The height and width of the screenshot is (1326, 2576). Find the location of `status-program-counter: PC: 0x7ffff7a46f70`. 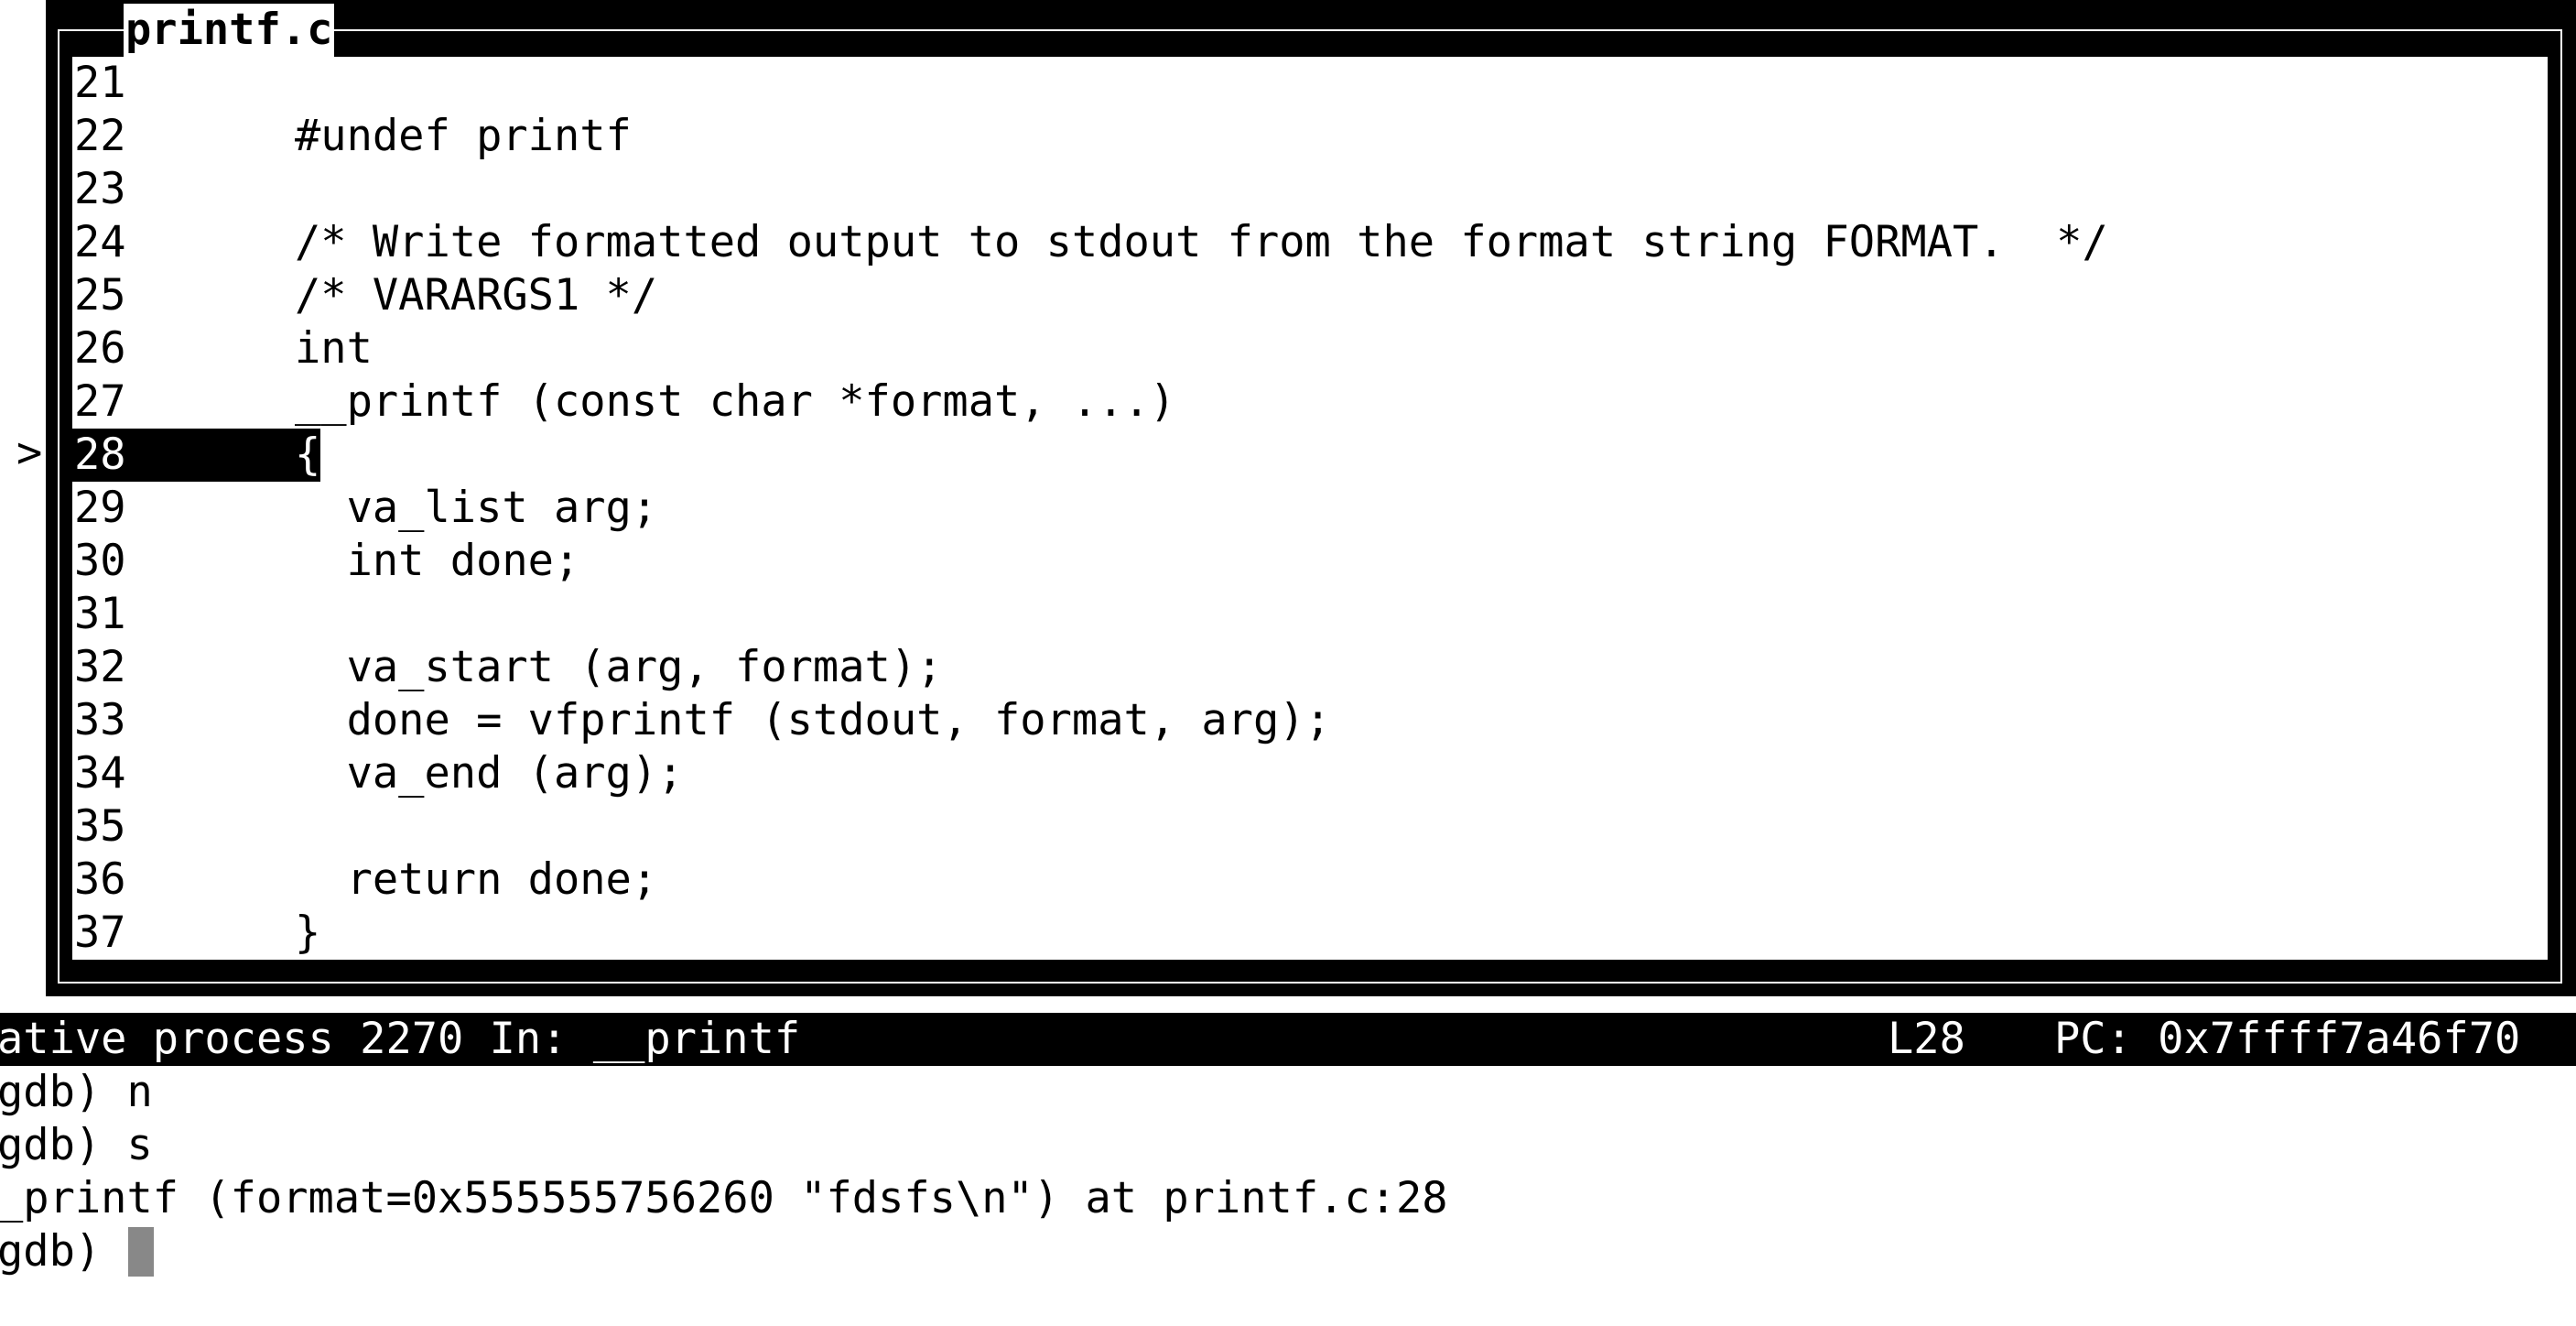

status-program-counter: PC: 0x7ffff7a46f70 is located at coordinates (2288, 1039).